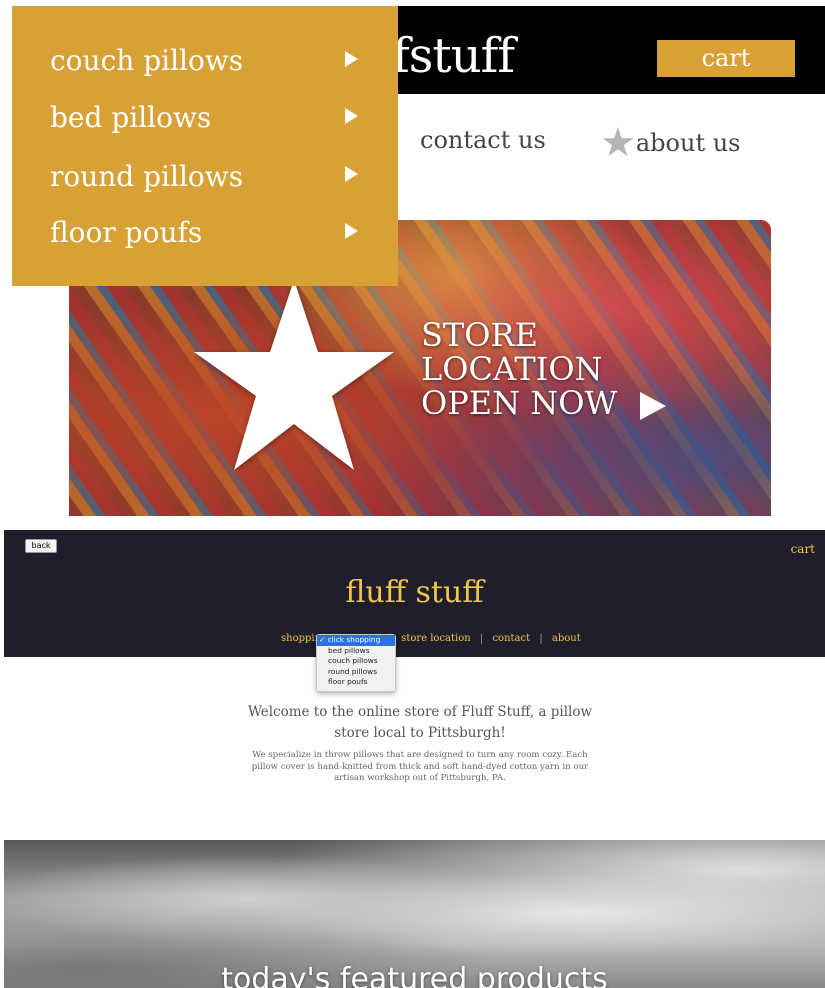 Image resolution: width=825 pixels, height=988 pixels. I want to click on nav-about-us-label: about us, so click(688, 143).